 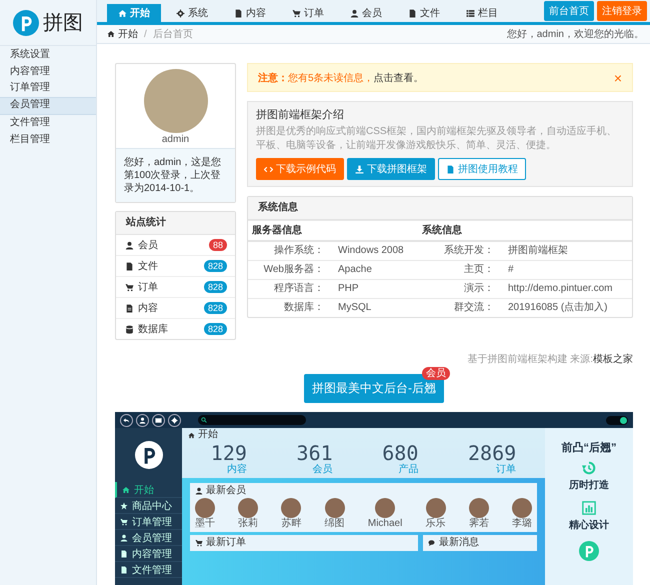 I want to click on stat-value: 680, so click(x=400, y=453).